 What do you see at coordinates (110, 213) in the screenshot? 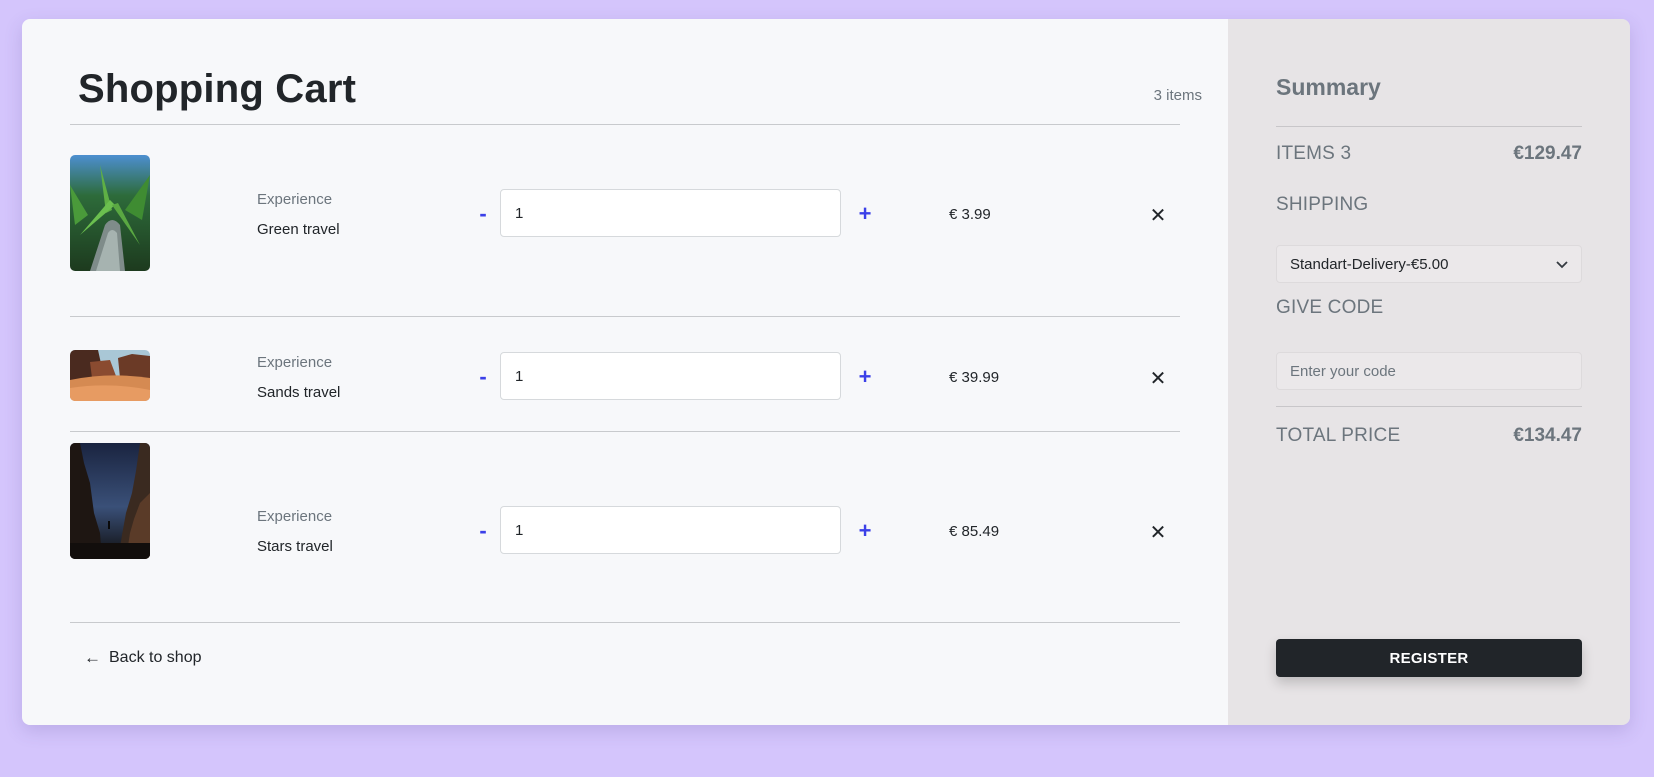
I see `jungle-photo` at bounding box center [110, 213].